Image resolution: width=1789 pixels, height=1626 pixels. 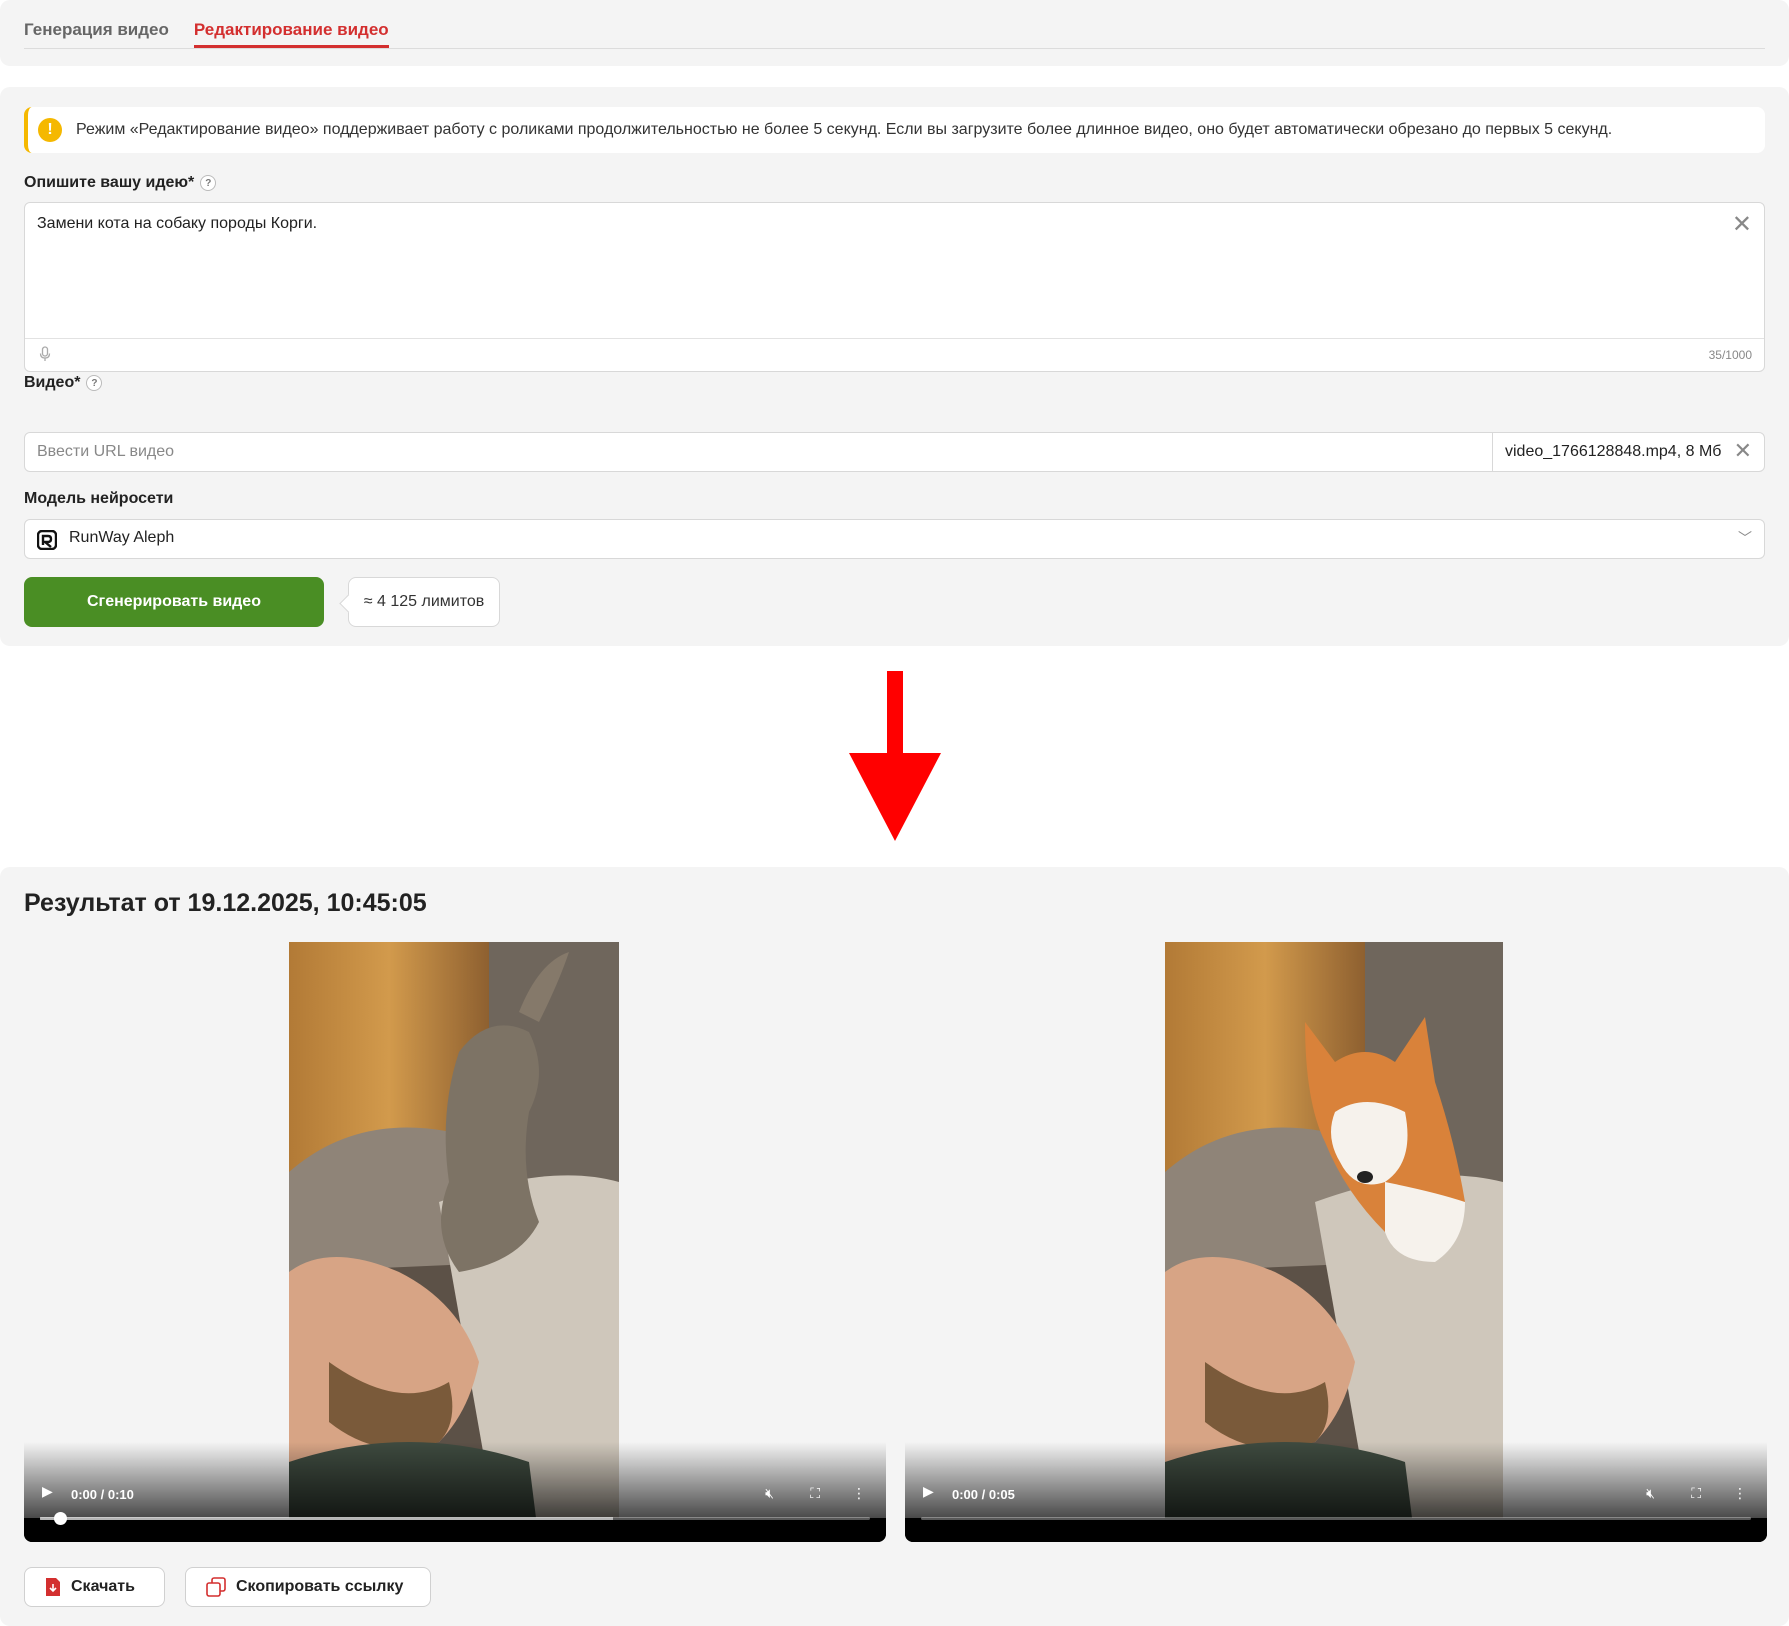 I want to click on clear-icon: ✕, so click(x=1742, y=225).